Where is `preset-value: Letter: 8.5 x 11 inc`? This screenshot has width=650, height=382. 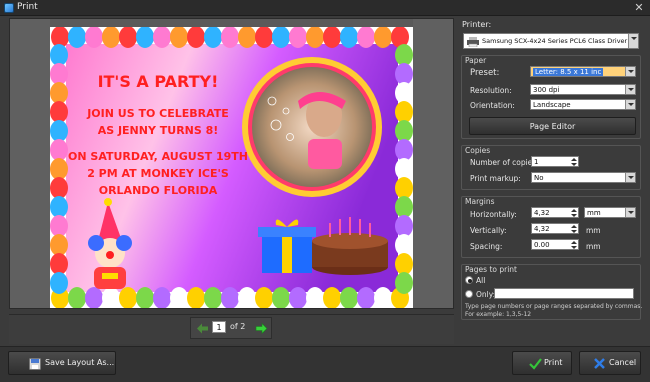
preset-value: Letter: 8.5 x 11 inc is located at coordinates (568, 72).